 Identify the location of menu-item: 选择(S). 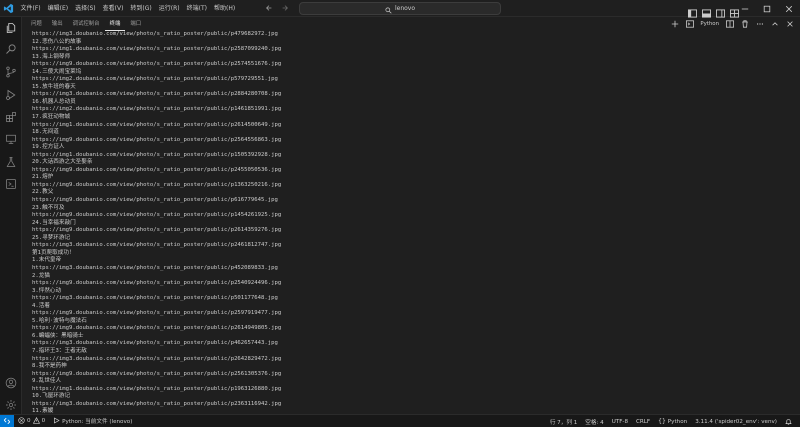
(86, 8).